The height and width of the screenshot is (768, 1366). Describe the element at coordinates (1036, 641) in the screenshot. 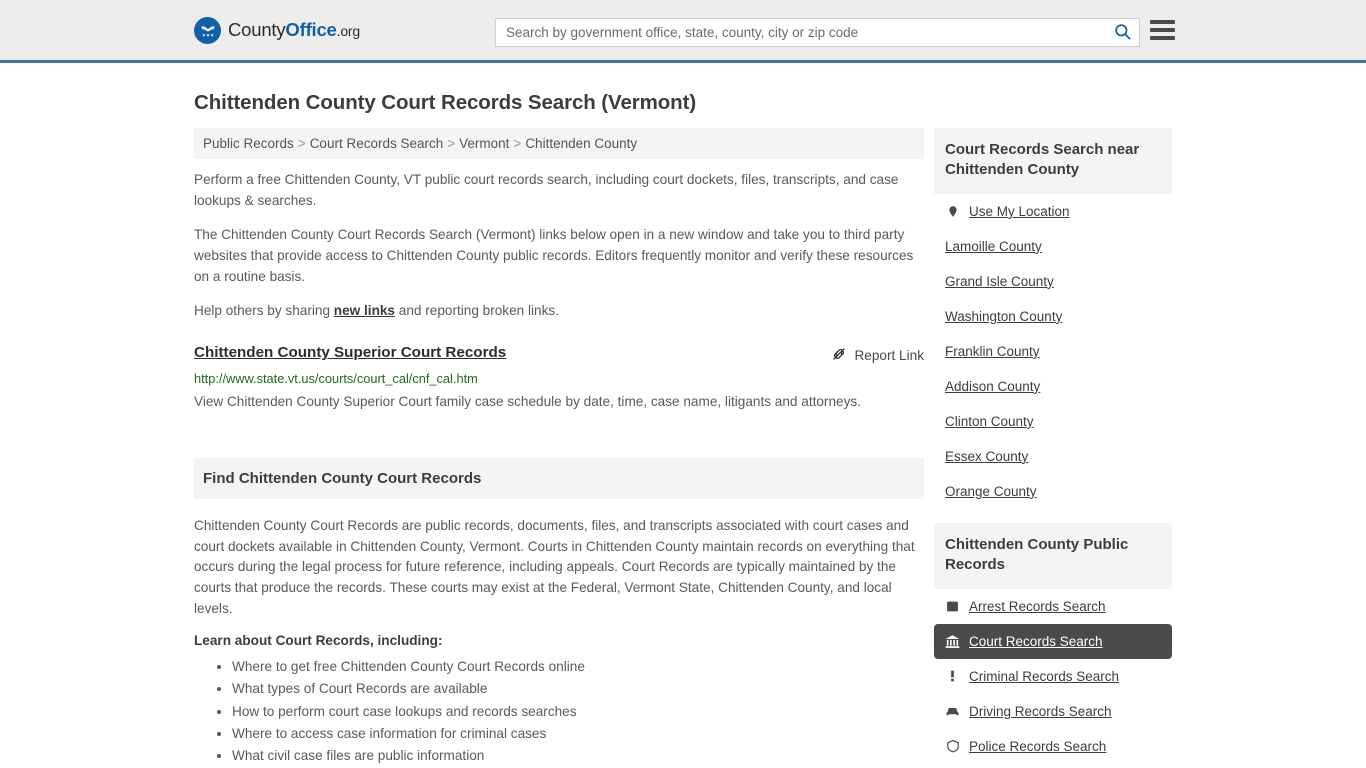

I see `sidebar-item-label: Court Records Search` at that location.